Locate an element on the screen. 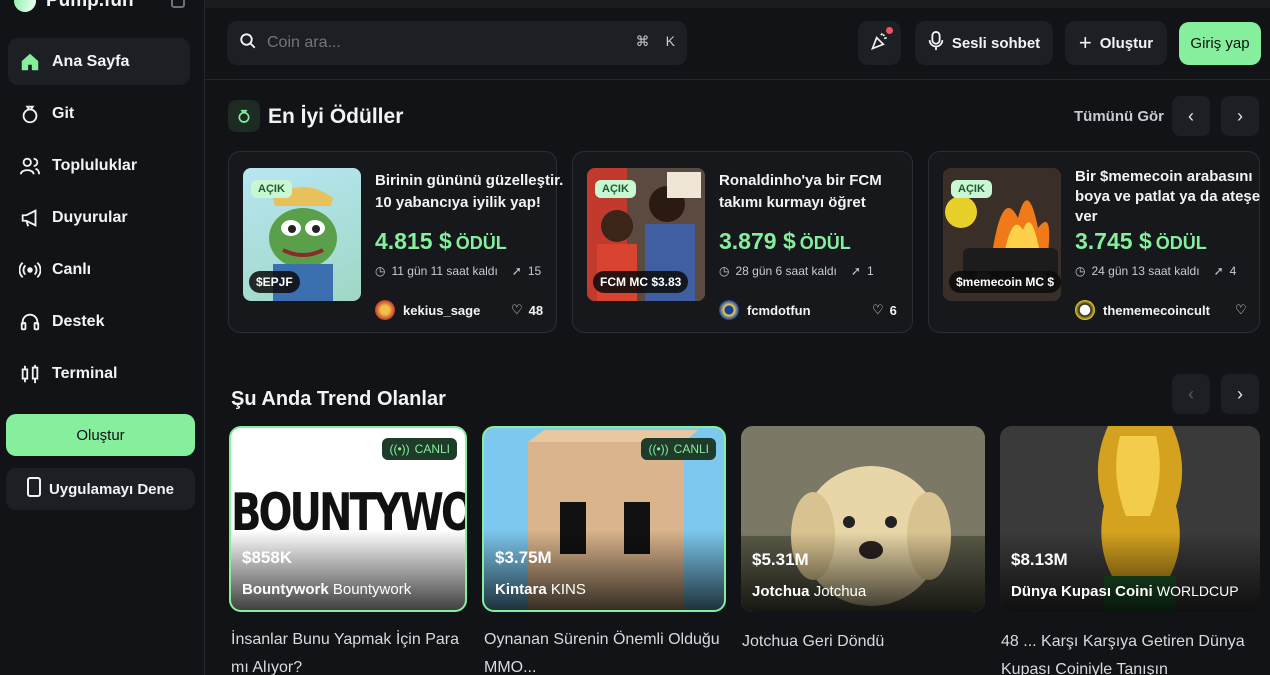 The height and width of the screenshot is (675, 1270). bounty-author: kekius_sage is located at coordinates (427, 310).